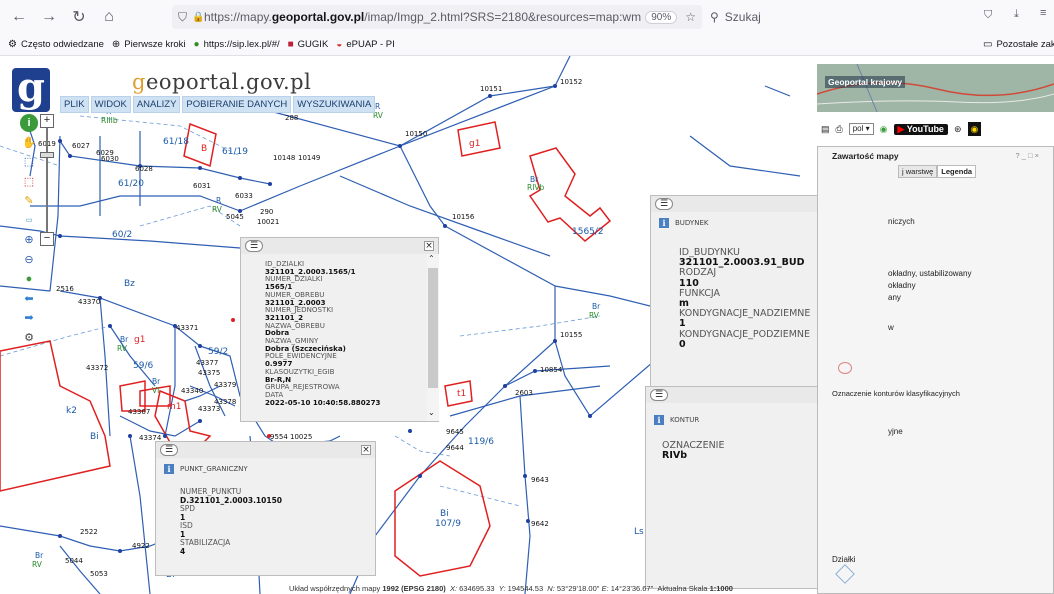  What do you see at coordinates (536, 187) in the screenshot?
I see `use-label: RIVb` at bounding box center [536, 187].